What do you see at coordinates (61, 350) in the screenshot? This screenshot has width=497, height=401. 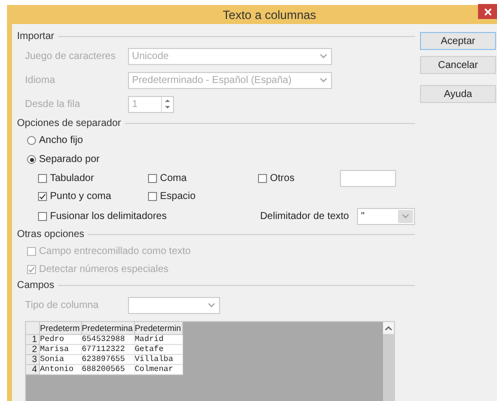 I see `table-cell: Marisa` at bounding box center [61, 350].